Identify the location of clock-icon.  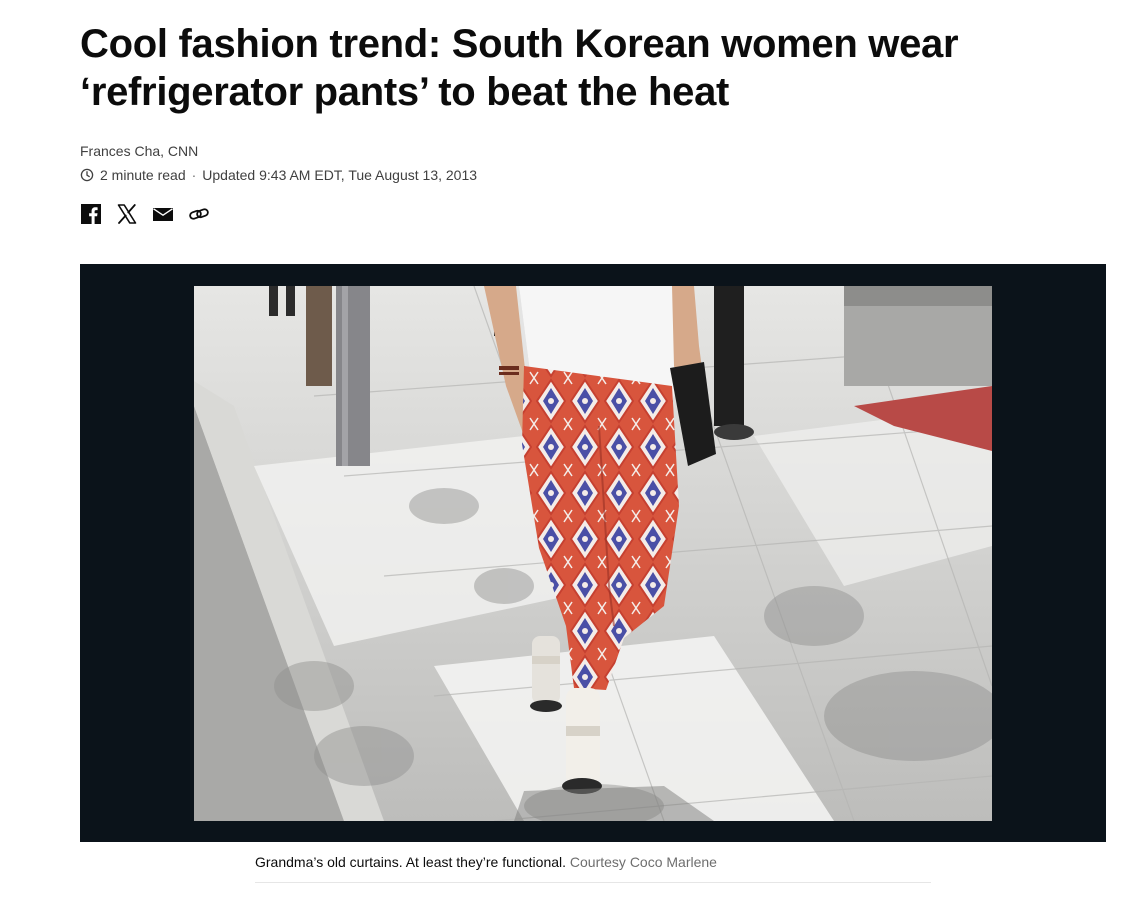
(87, 175).